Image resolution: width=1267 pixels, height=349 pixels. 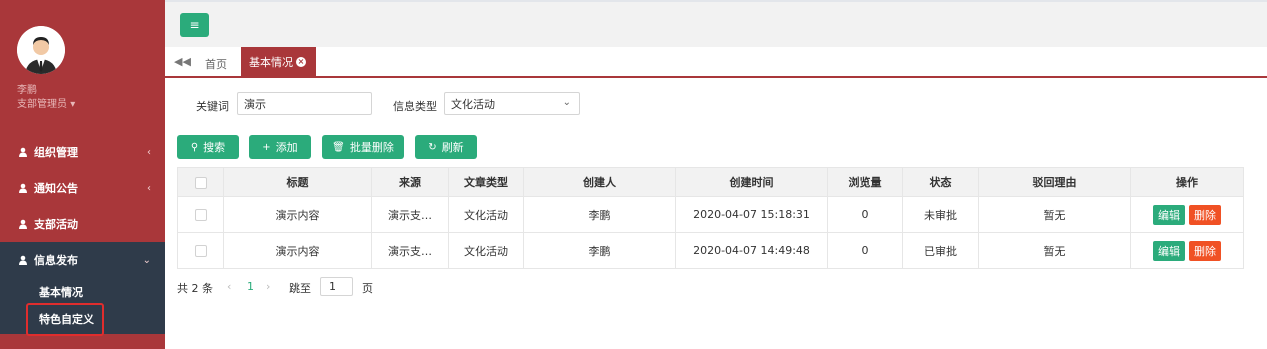 I want to click on menu-item-publish: 信息发布 ⌄, so click(x=82, y=260).